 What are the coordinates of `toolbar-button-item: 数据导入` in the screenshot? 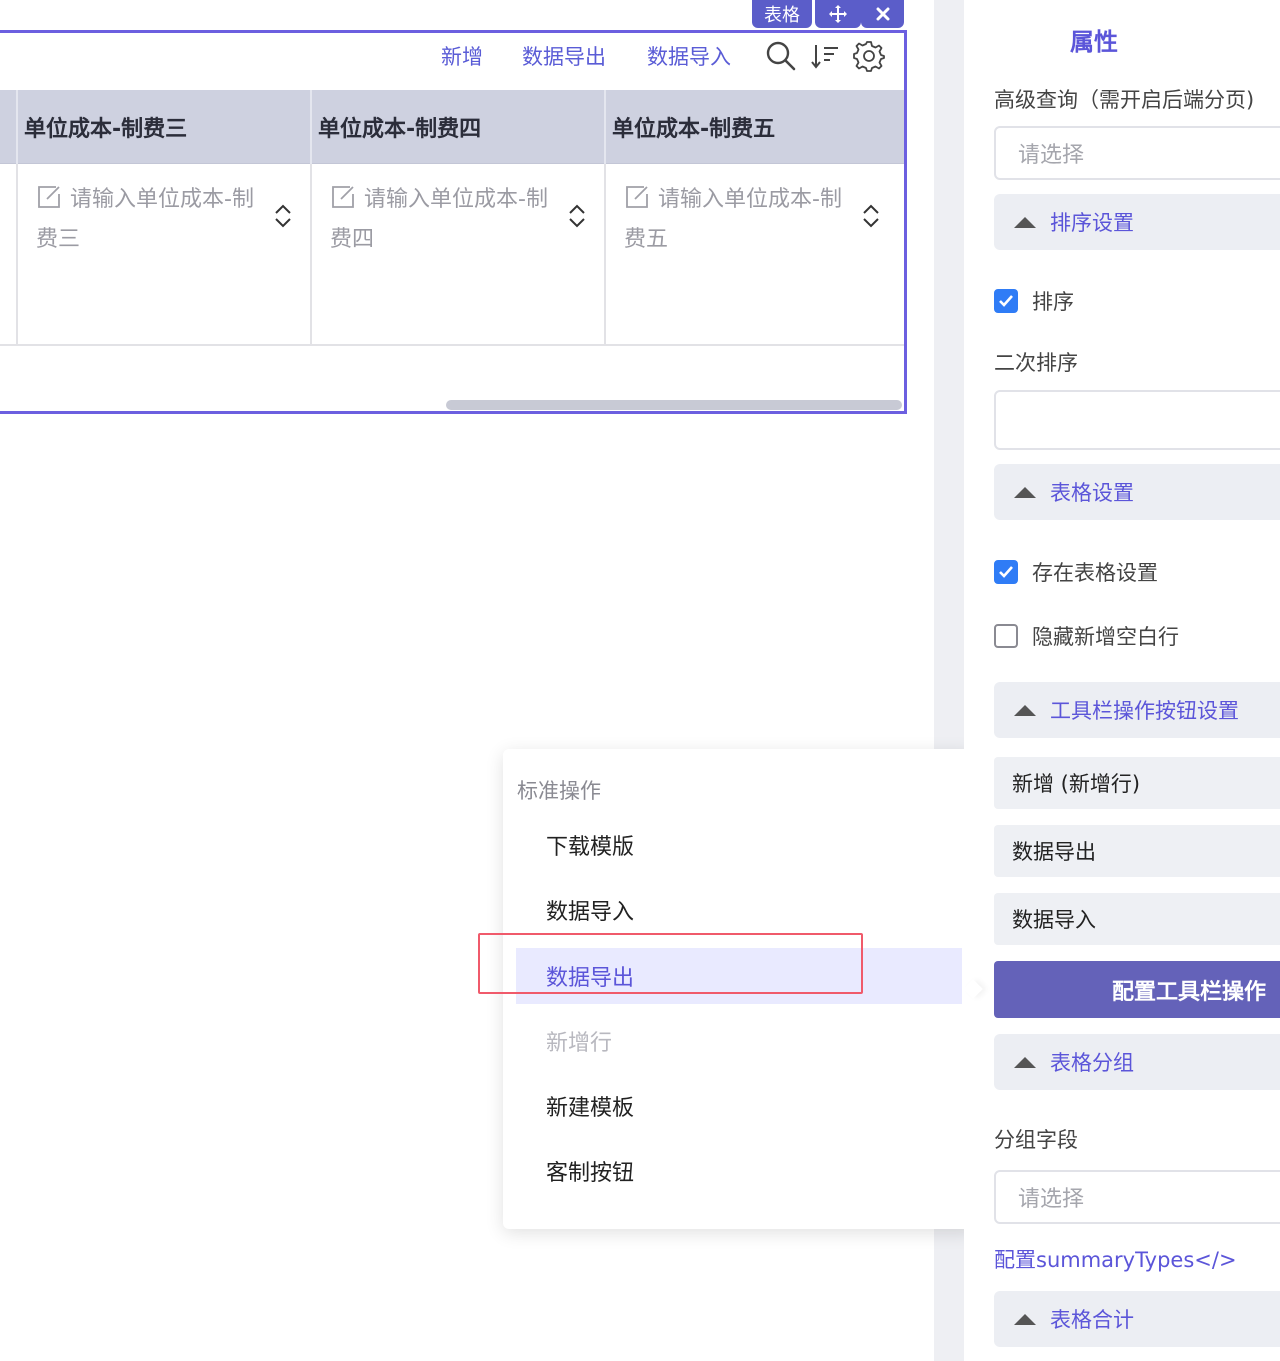 It's located at (1137, 919).